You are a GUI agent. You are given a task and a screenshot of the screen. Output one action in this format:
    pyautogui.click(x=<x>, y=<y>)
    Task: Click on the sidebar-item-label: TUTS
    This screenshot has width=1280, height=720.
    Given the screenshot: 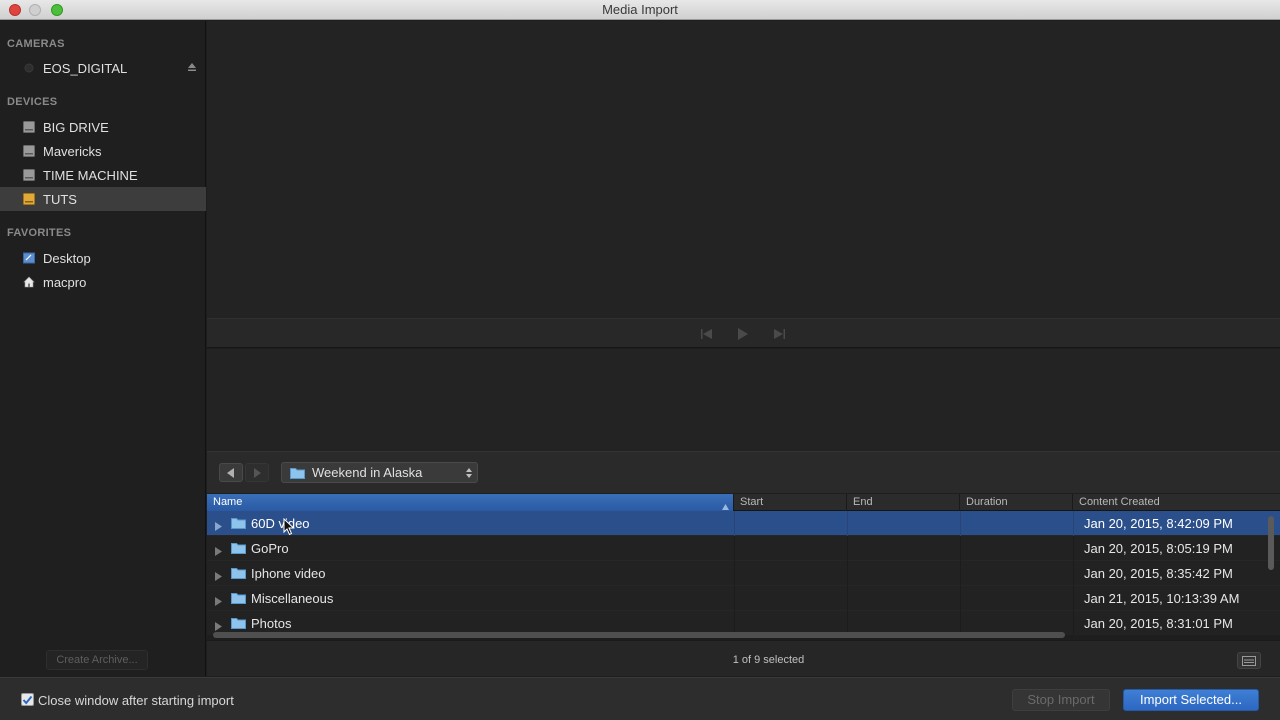 What is the action you would take?
    pyautogui.click(x=60, y=199)
    